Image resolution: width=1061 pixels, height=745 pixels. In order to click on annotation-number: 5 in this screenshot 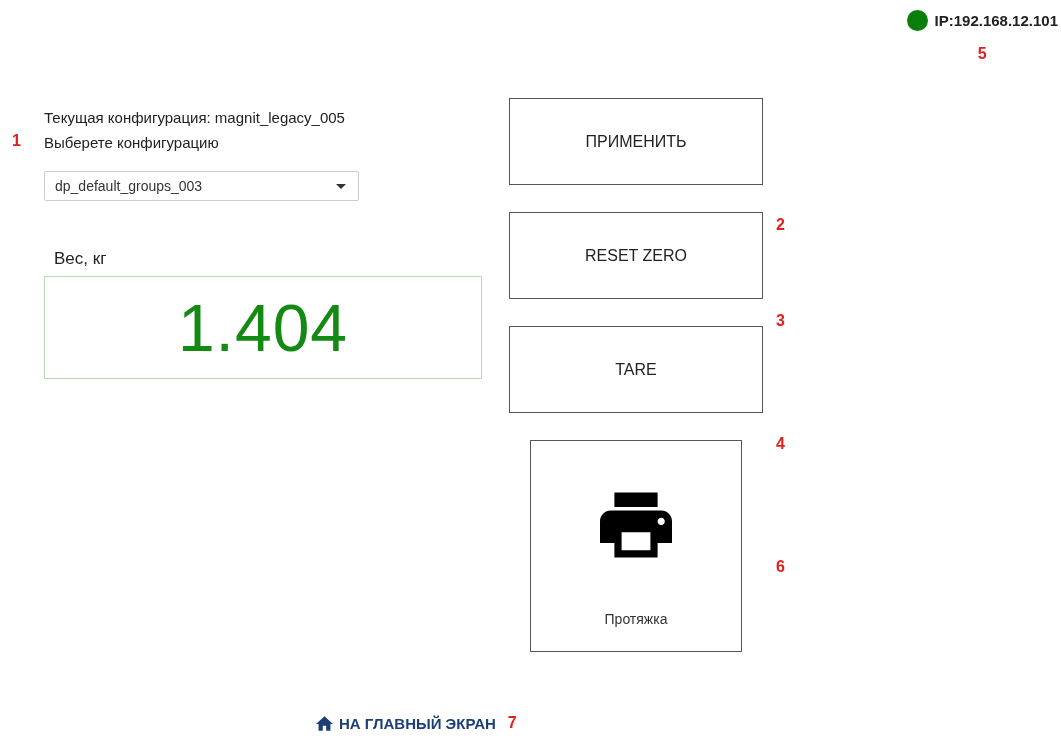, I will do `click(982, 54)`.